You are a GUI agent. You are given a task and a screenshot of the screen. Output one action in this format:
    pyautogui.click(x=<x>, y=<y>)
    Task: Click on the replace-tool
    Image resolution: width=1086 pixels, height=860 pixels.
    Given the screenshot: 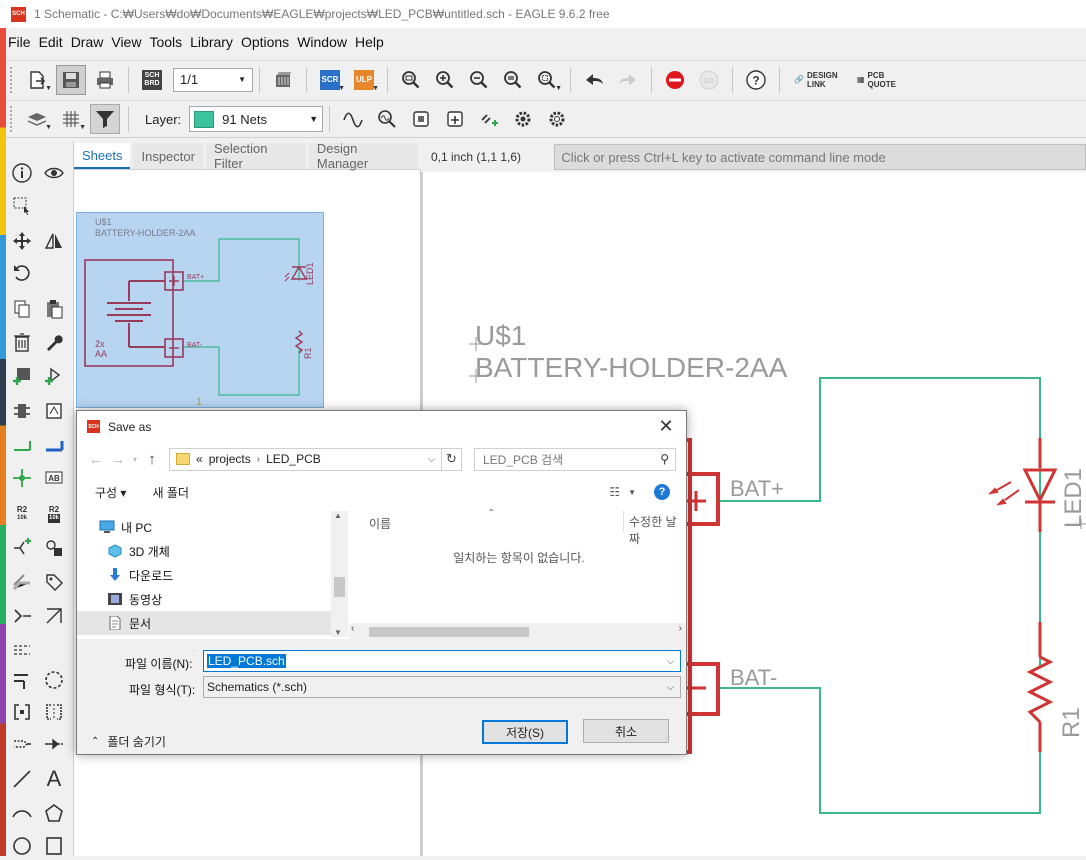 What is the action you would take?
    pyautogui.click(x=22, y=411)
    